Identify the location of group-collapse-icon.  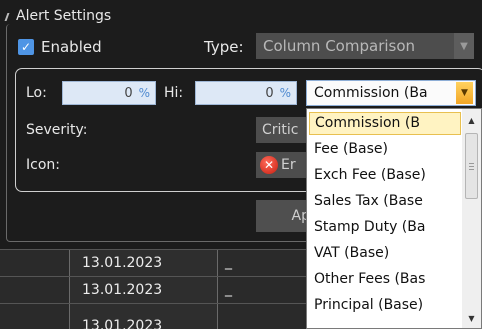
(9, 17).